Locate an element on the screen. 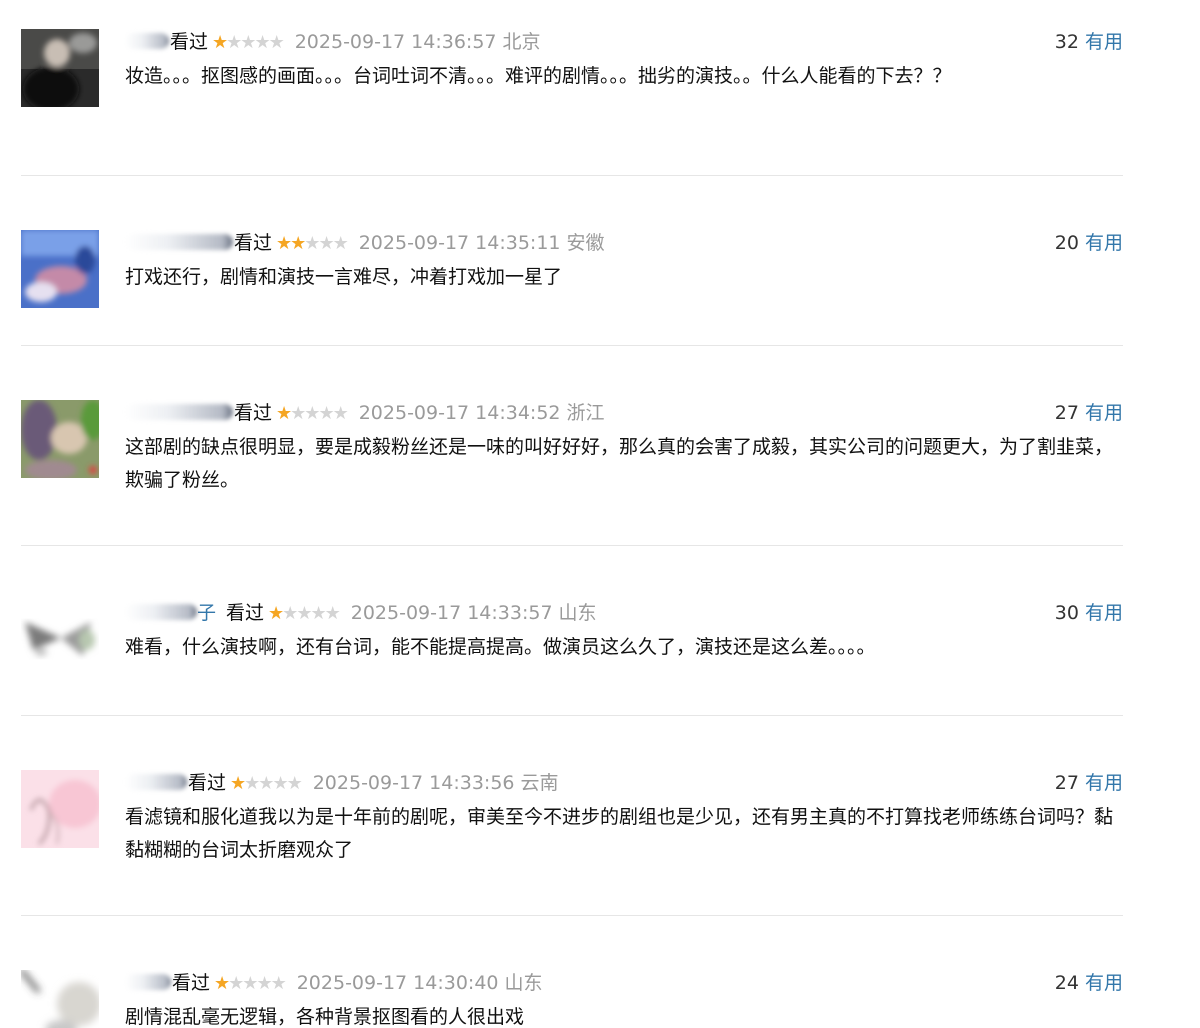  comment-time: 2025-09-17 14:34:52 is located at coordinates (459, 413).